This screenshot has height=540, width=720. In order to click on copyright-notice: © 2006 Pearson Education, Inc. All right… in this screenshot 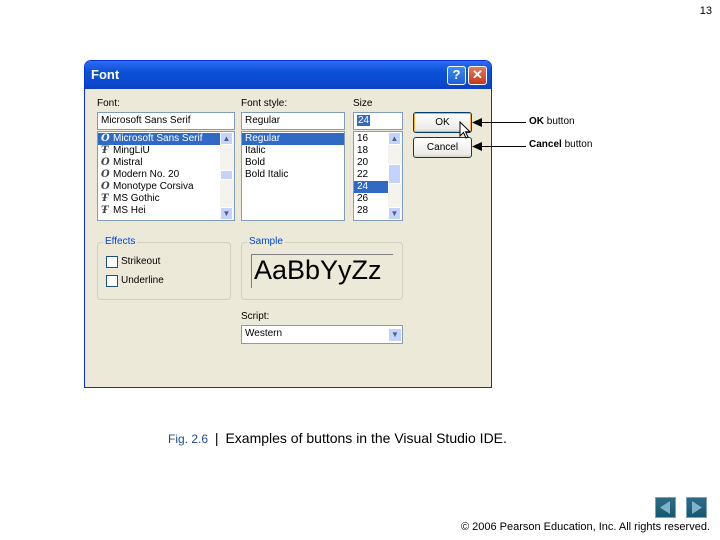, I will do `click(585, 527)`.